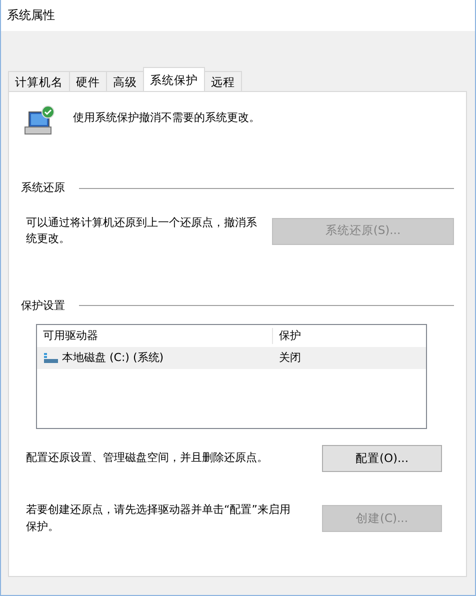 The image size is (476, 596). What do you see at coordinates (289, 358) in the screenshot?
I see `table-cell-text: 关闭` at bounding box center [289, 358].